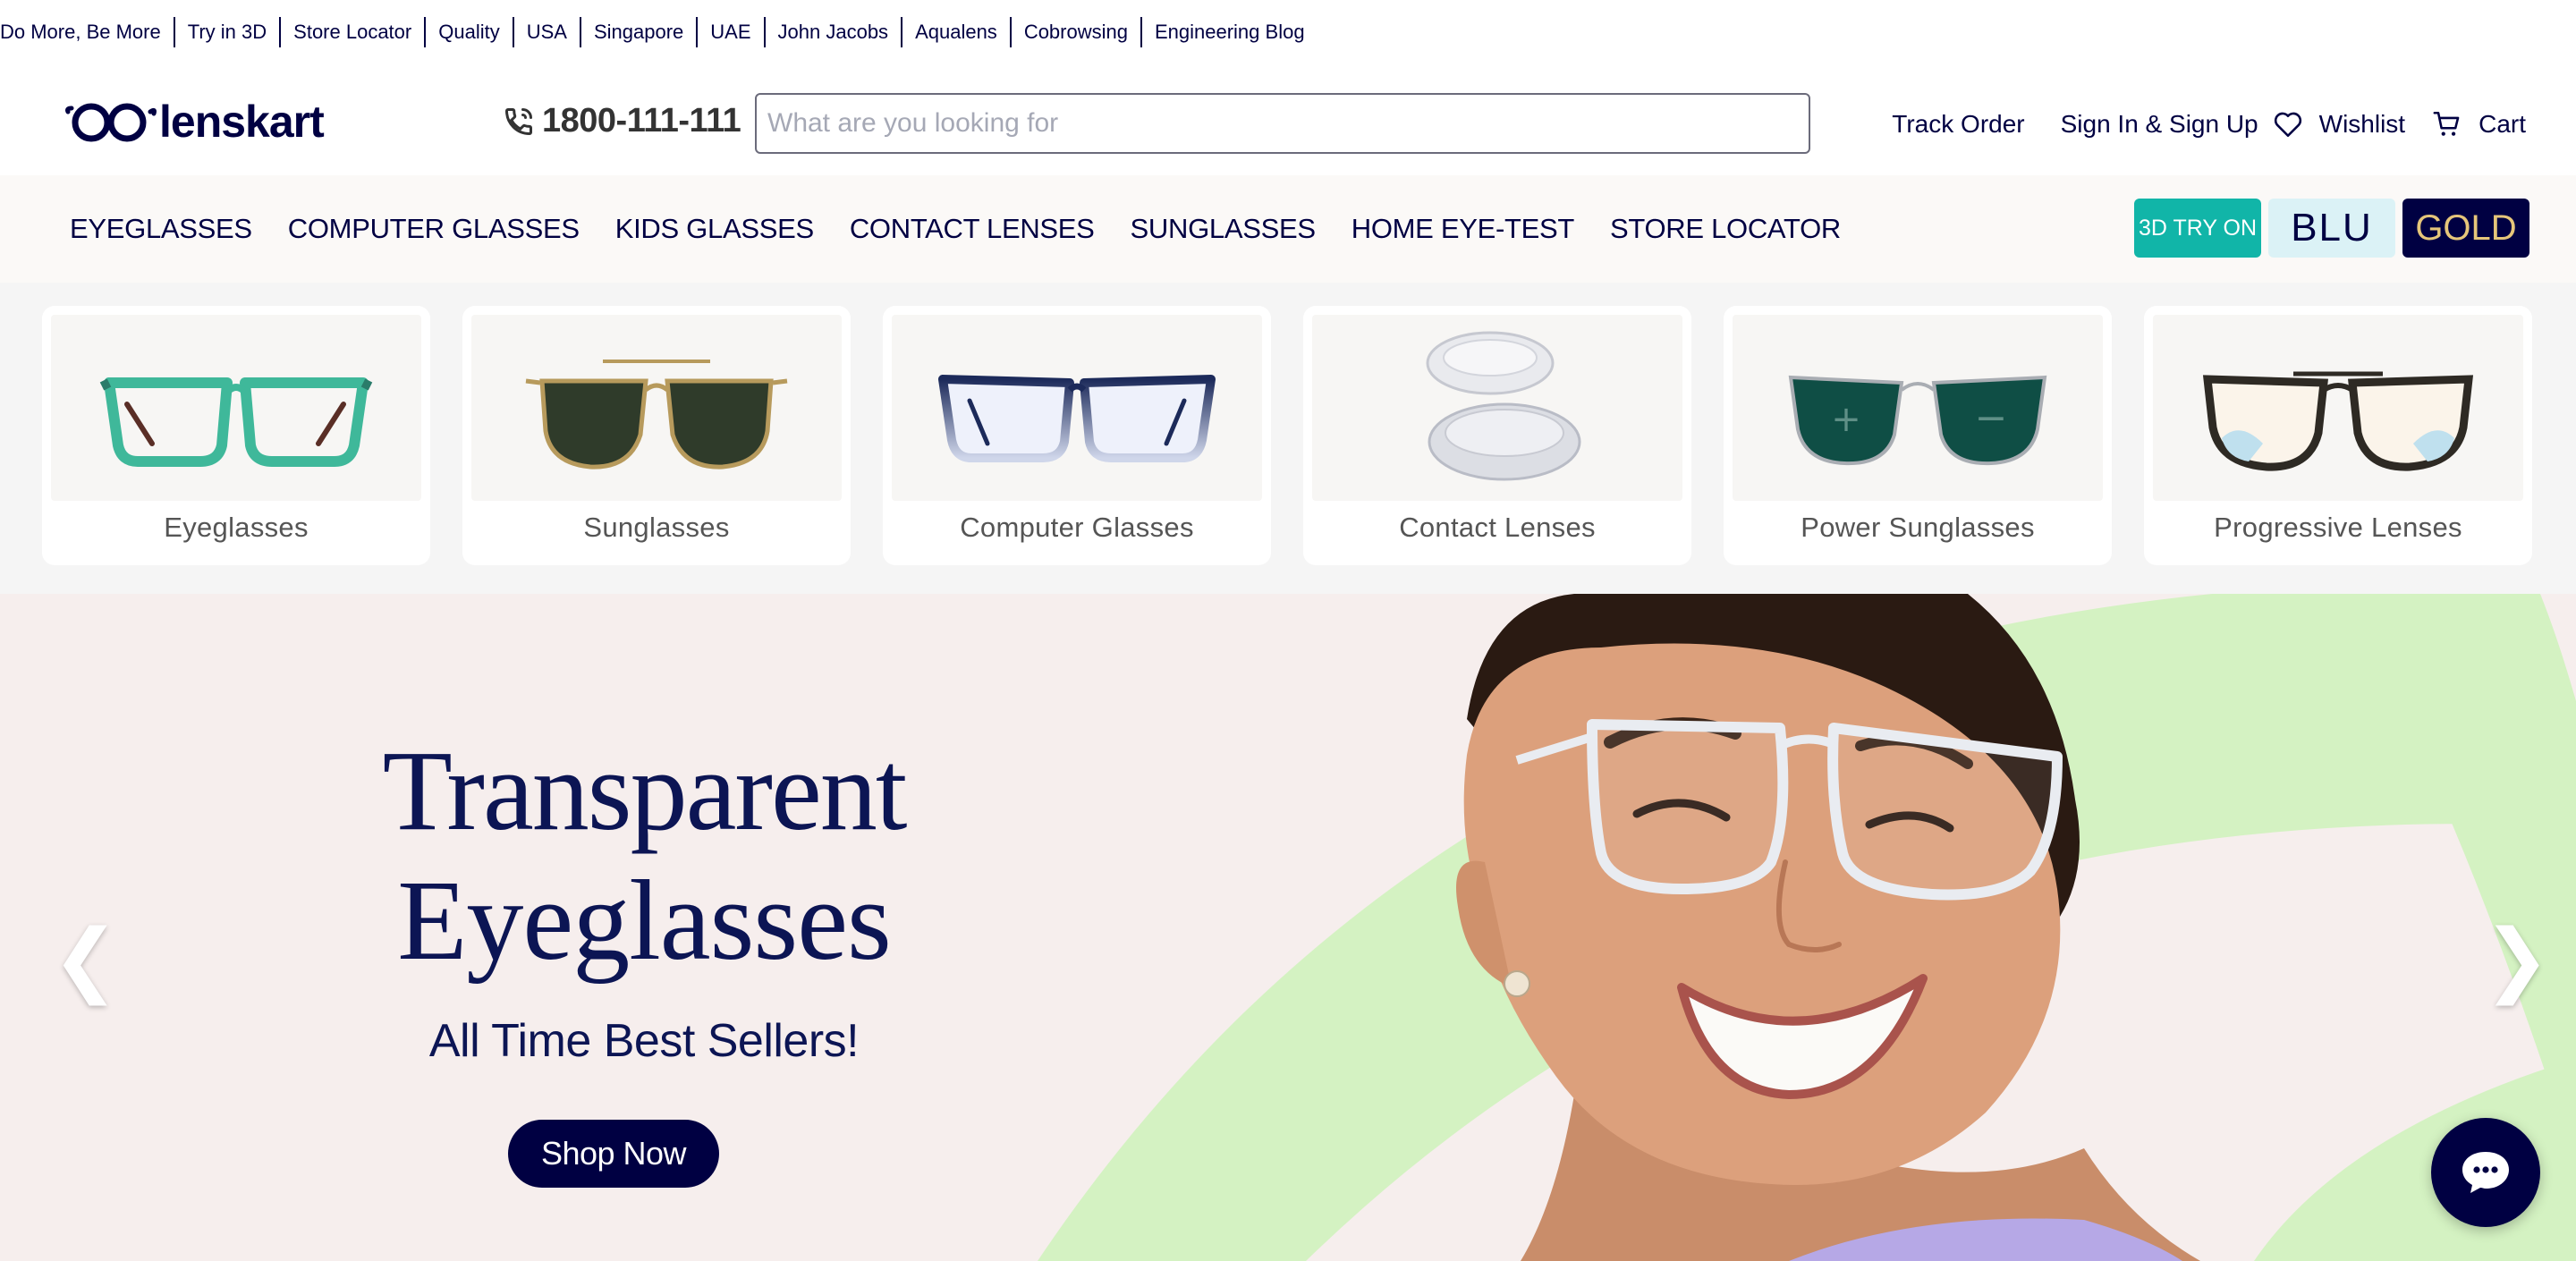 The width and height of the screenshot is (2576, 1261). I want to click on nav-computer-glasses: COMPUTER GLASSES, so click(434, 229).